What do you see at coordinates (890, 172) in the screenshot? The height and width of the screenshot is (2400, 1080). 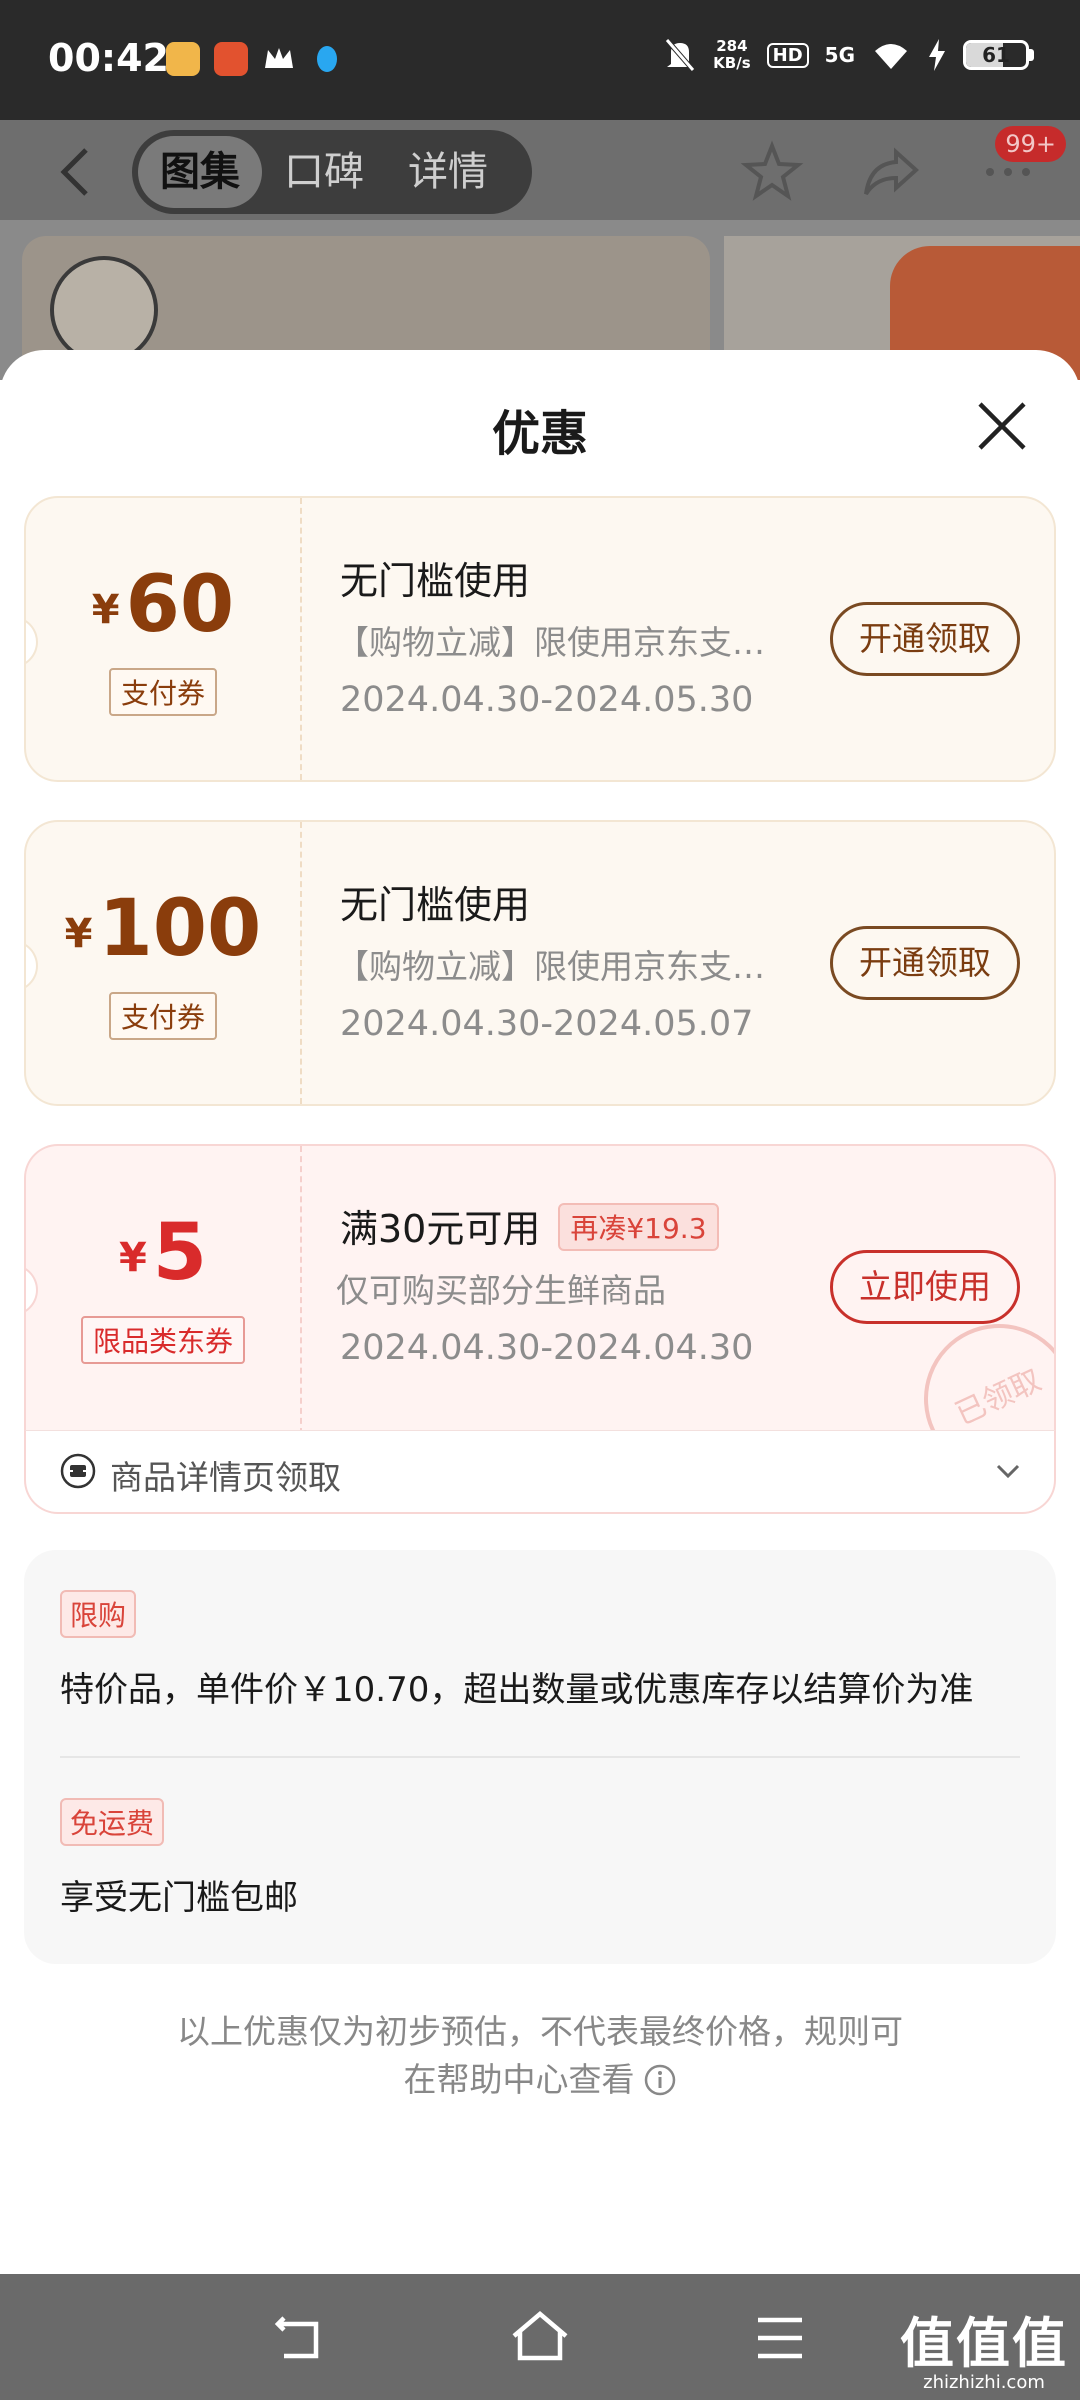 I see `share-icon` at bounding box center [890, 172].